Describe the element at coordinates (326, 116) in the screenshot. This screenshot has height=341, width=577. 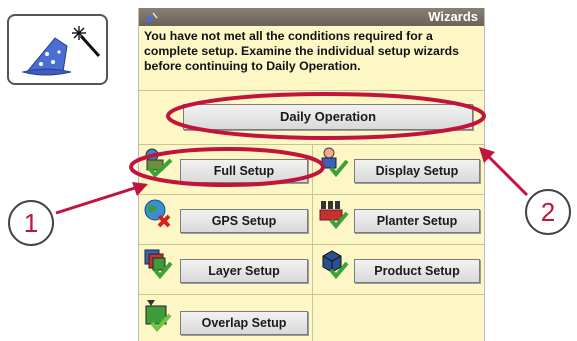
I see `daily-operation-highlight` at that location.